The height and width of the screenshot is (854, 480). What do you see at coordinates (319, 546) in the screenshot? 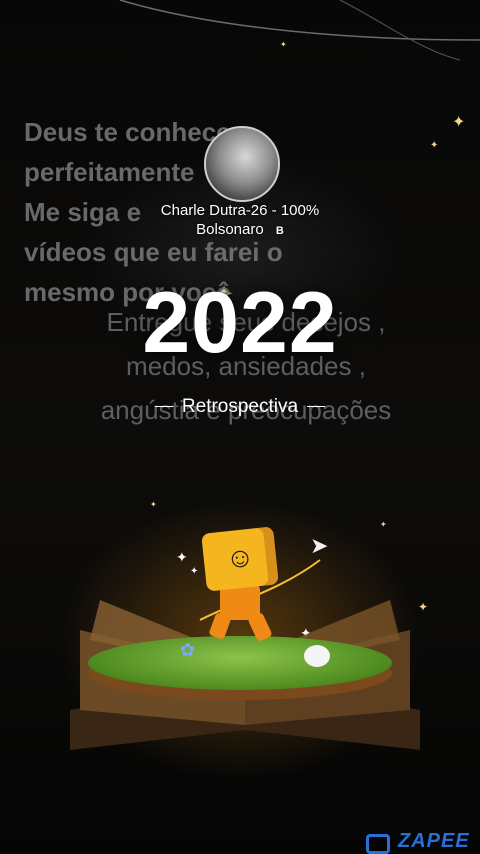
I see `paper-plane-icon: ➤` at bounding box center [319, 546].